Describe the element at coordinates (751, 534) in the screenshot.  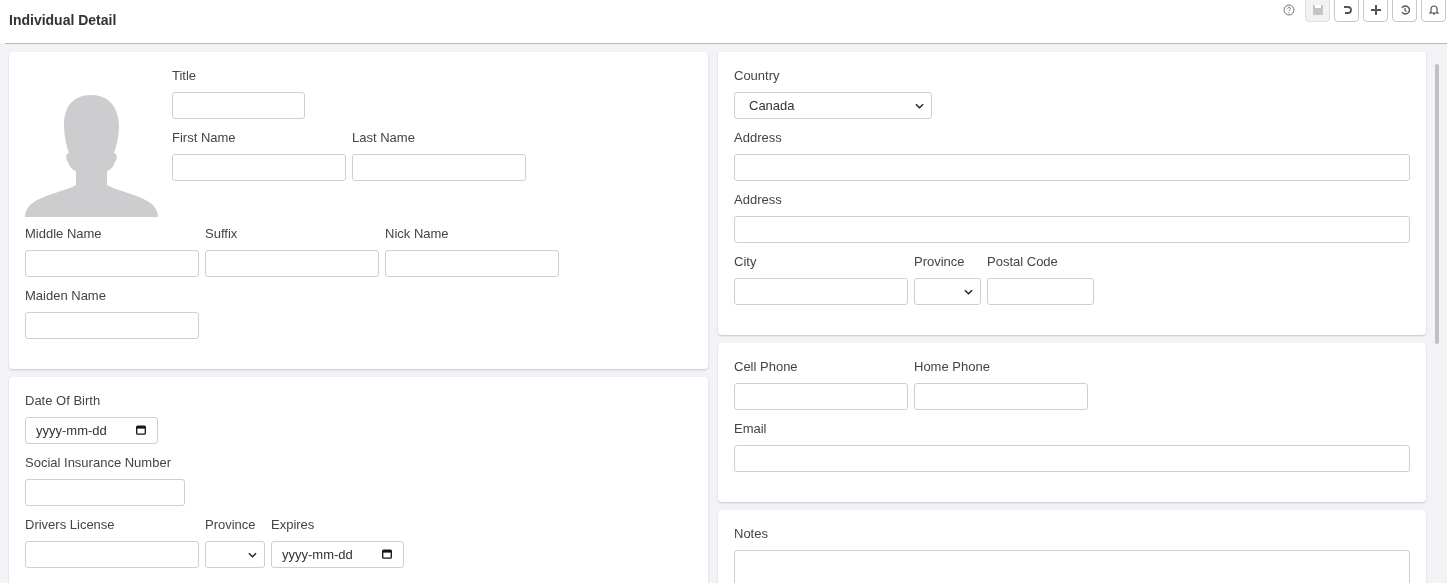
I see `field-label: Notes` at that location.